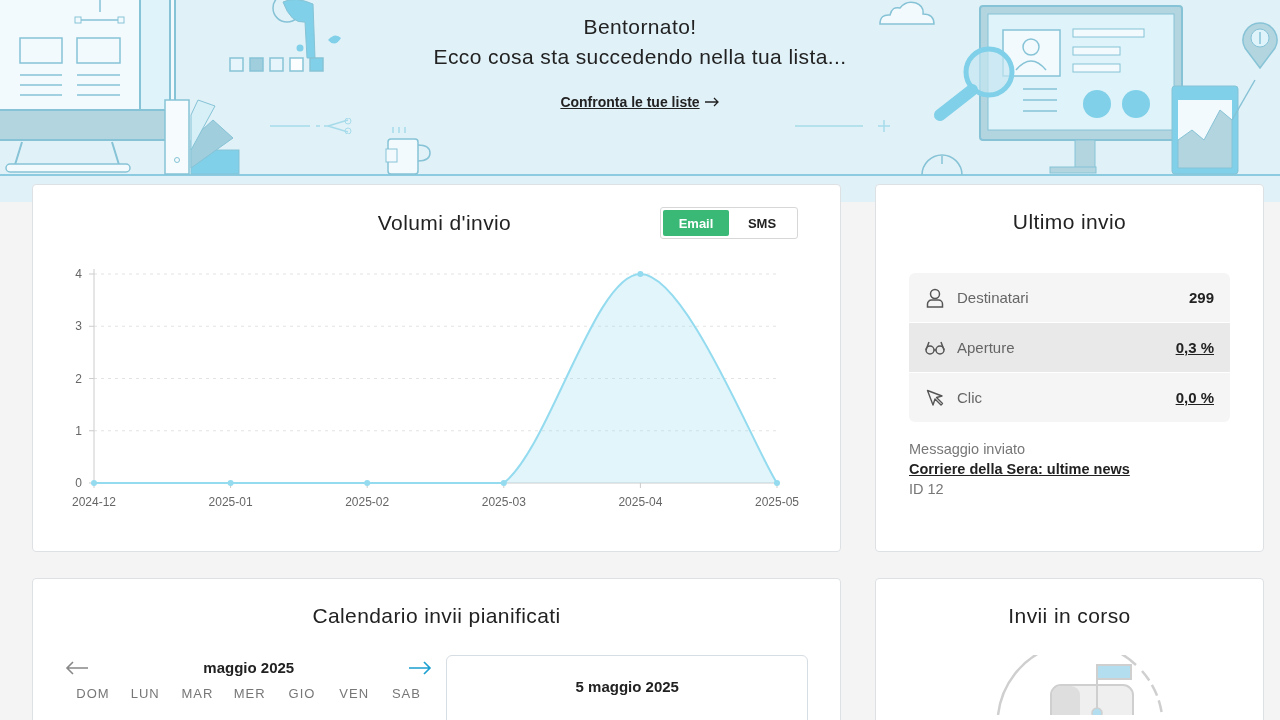 Image resolution: width=1280 pixels, height=720 pixels. I want to click on glasses-icon, so click(935, 347).